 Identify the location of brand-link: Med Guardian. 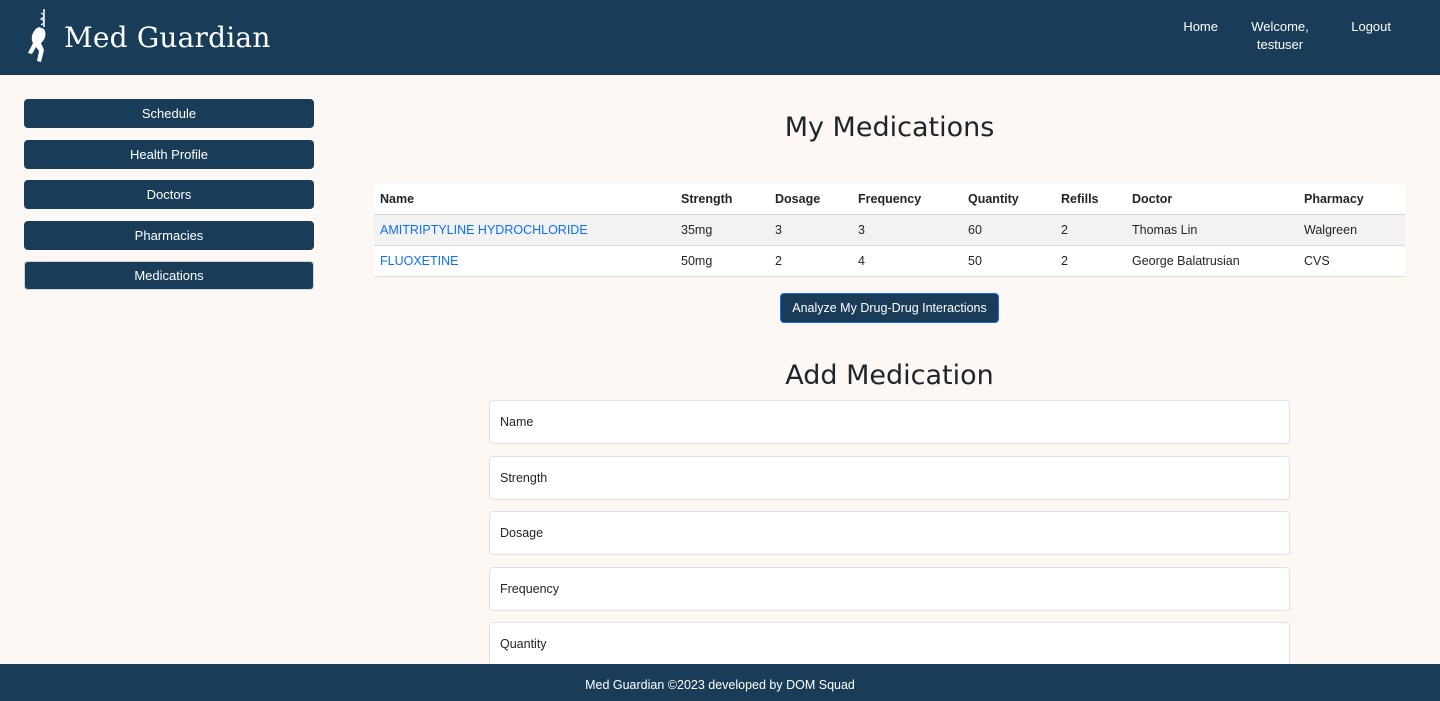
(147, 37).